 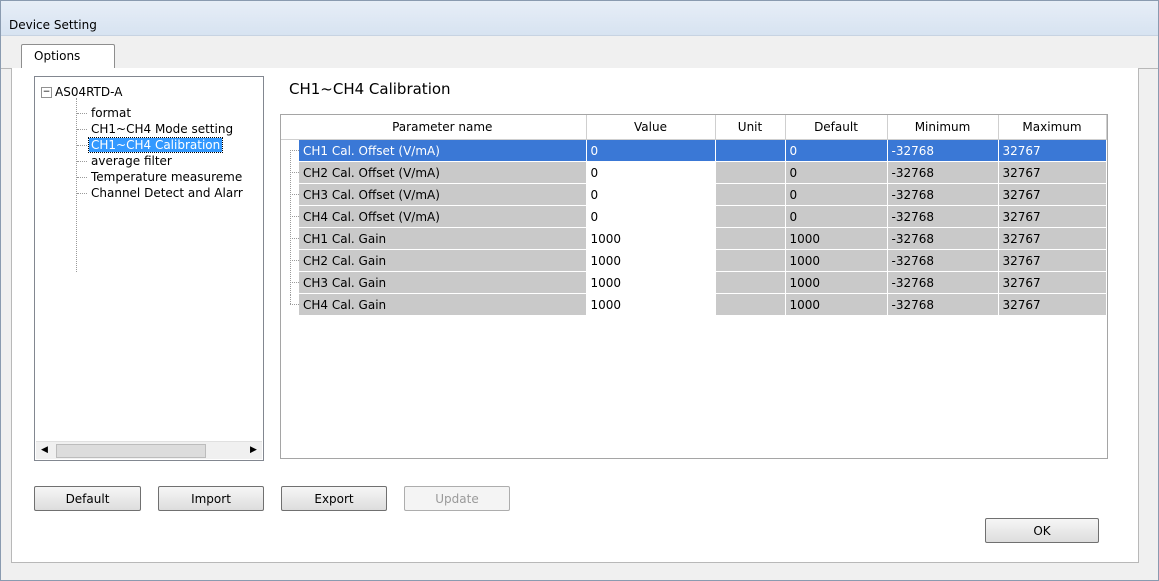 I want to click on table-row: CH4 Cal. Gain 1000 1000 -32768 32767, so click(x=694, y=304).